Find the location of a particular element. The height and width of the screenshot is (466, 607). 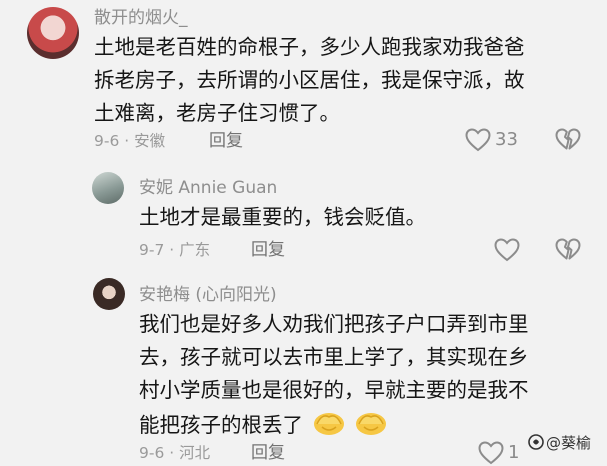

comment-author: 散开的烟火_ is located at coordinates (141, 18).